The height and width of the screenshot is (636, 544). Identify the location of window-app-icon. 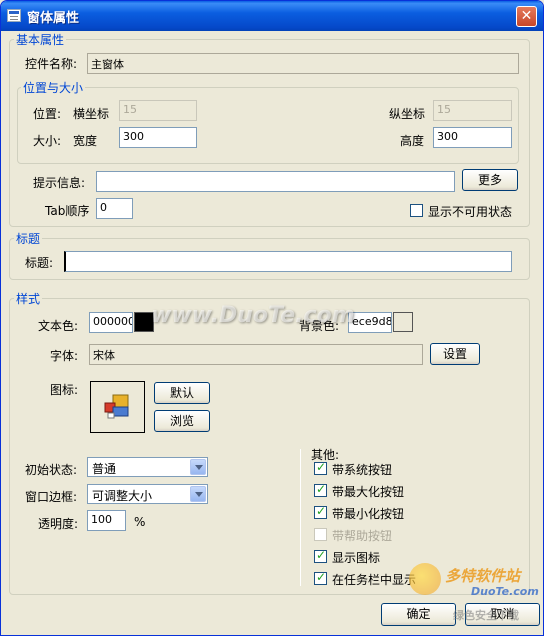
(116, 406).